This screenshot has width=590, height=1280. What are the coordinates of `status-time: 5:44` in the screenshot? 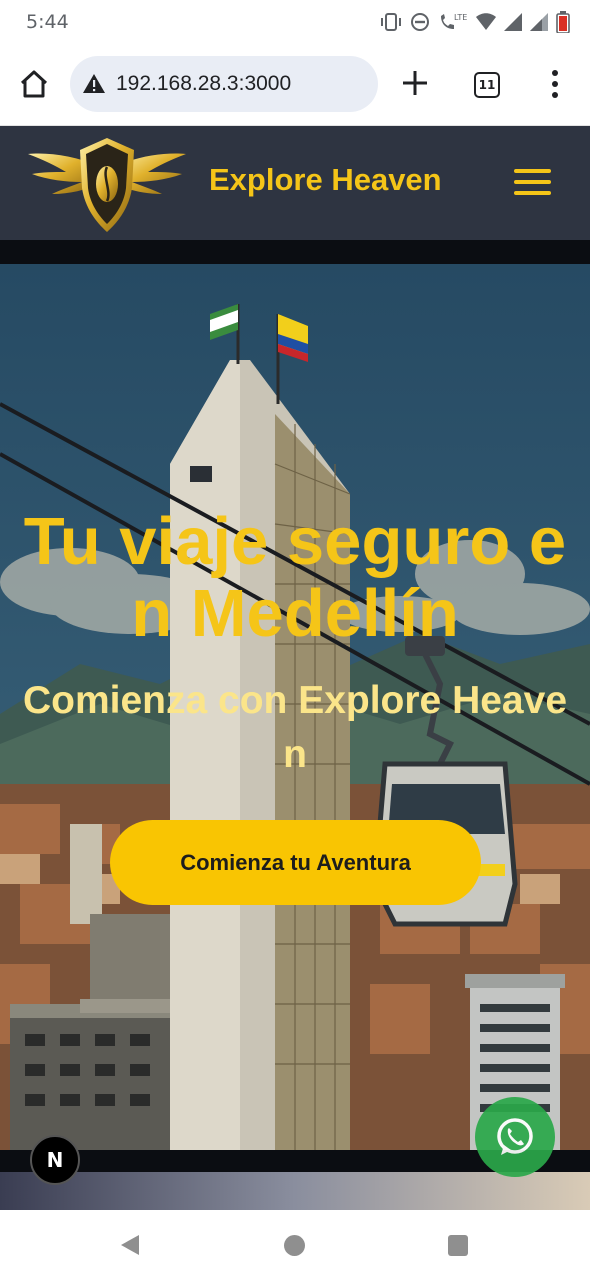 It's located at (47, 22).